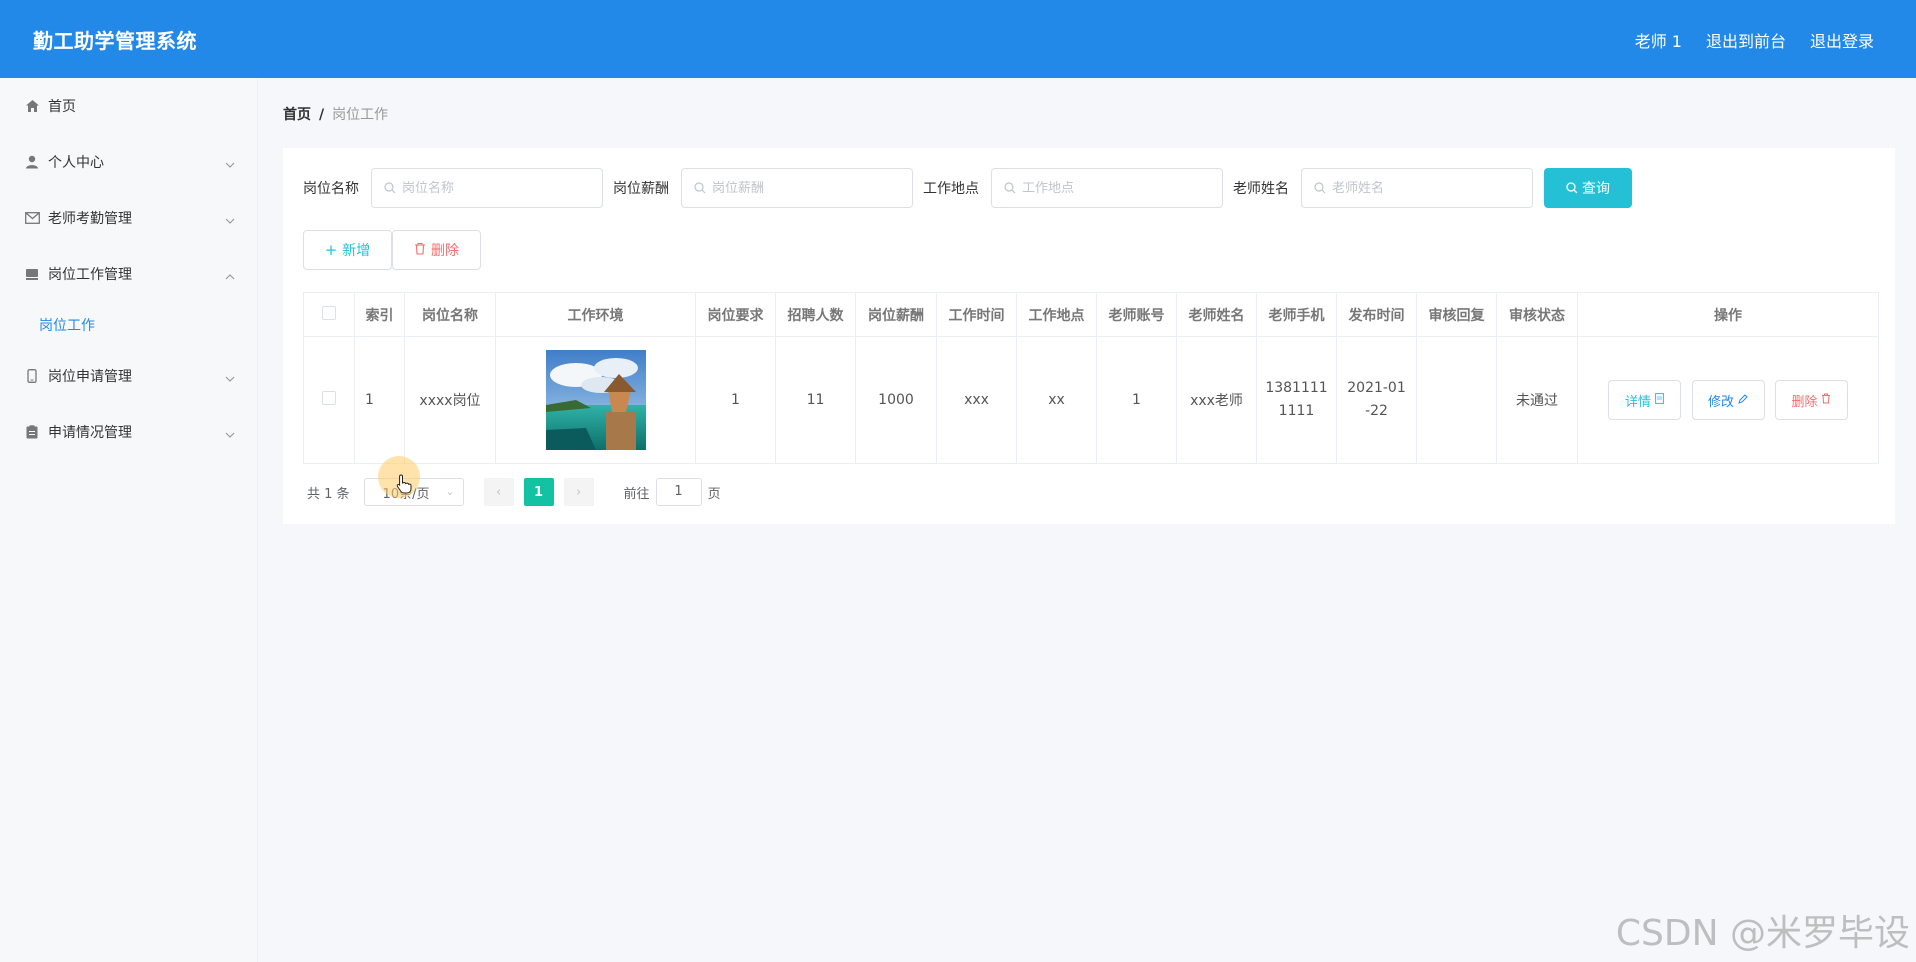 The image size is (1916, 962). I want to click on table-header-cell: 索引, so click(379, 314).